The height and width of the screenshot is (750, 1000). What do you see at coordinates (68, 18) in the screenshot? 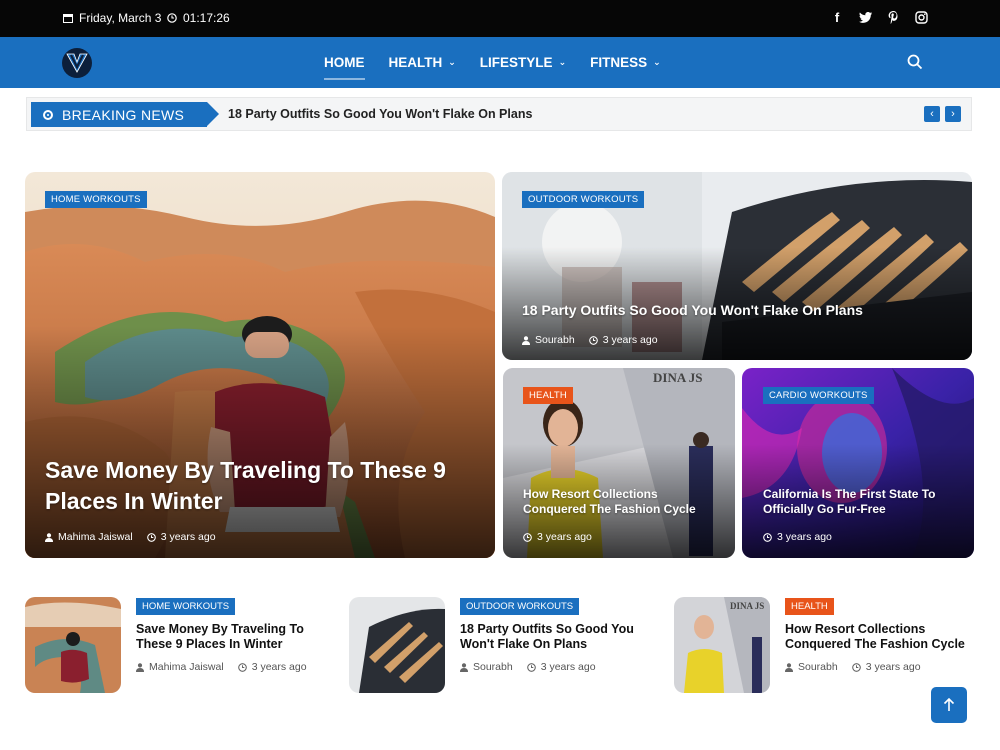
I see `calendar-icon` at bounding box center [68, 18].